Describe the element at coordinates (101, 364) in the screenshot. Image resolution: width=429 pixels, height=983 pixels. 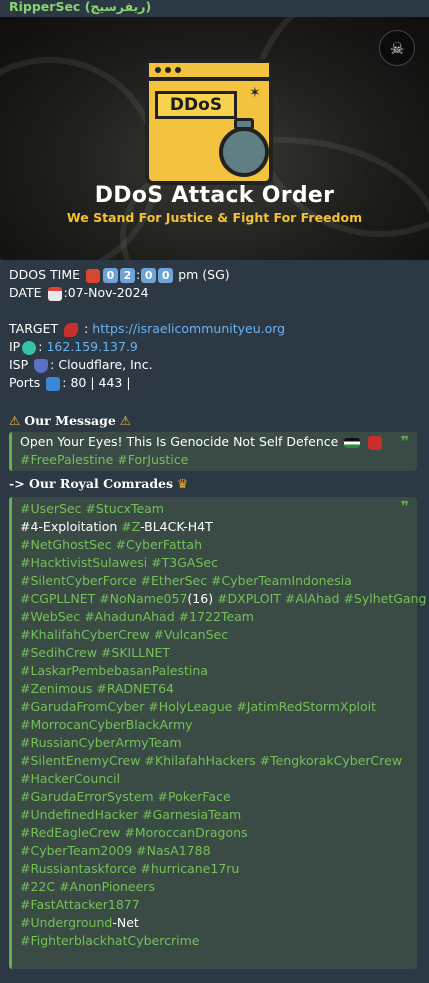
I see `isp-value: : Cloudflare, Inc.` at that location.